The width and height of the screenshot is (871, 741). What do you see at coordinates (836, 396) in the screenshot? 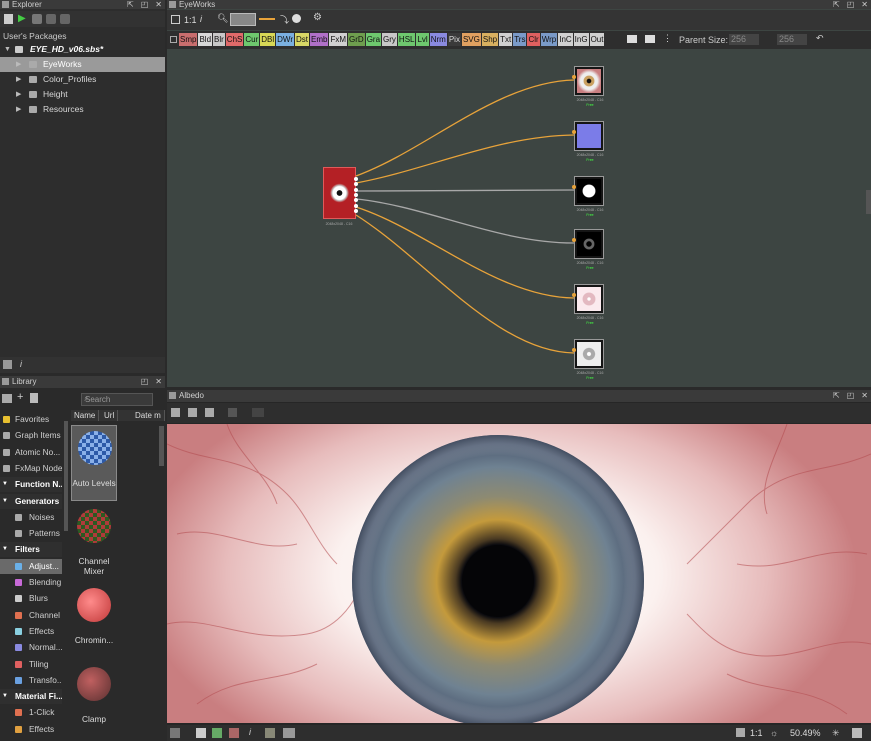
I see `viewer-pin-icon: ⇱` at bounding box center [836, 396].